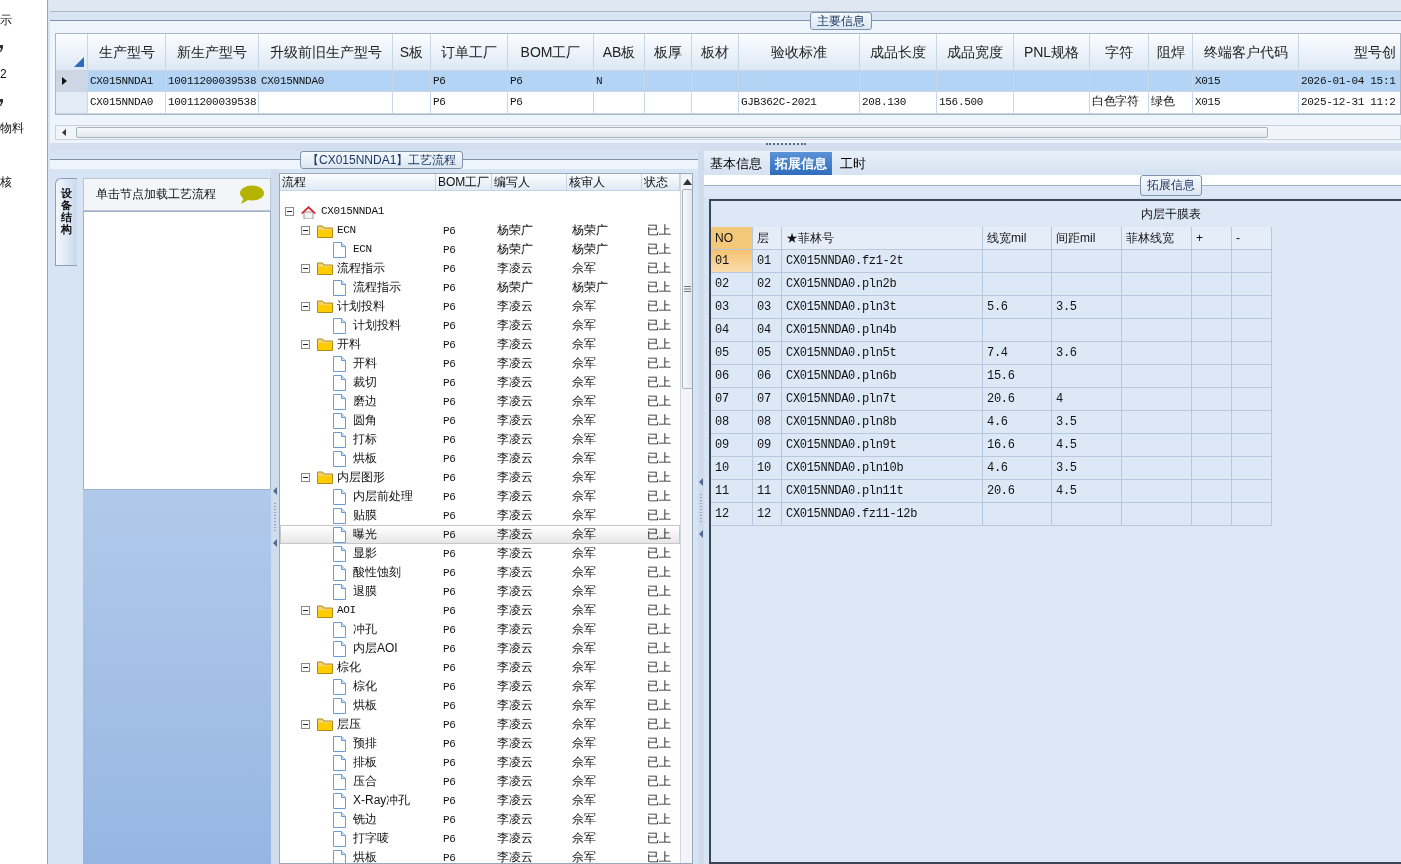  What do you see at coordinates (480, 211) in the screenshot?
I see `tree-row: CX015NNDA1` at bounding box center [480, 211].